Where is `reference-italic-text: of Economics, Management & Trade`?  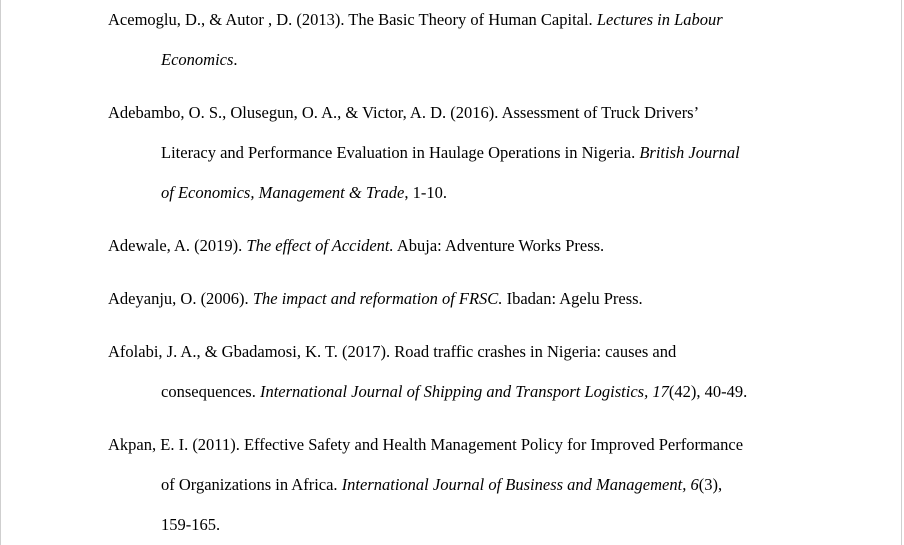
reference-italic-text: of Economics, Management & Trade is located at coordinates (283, 192).